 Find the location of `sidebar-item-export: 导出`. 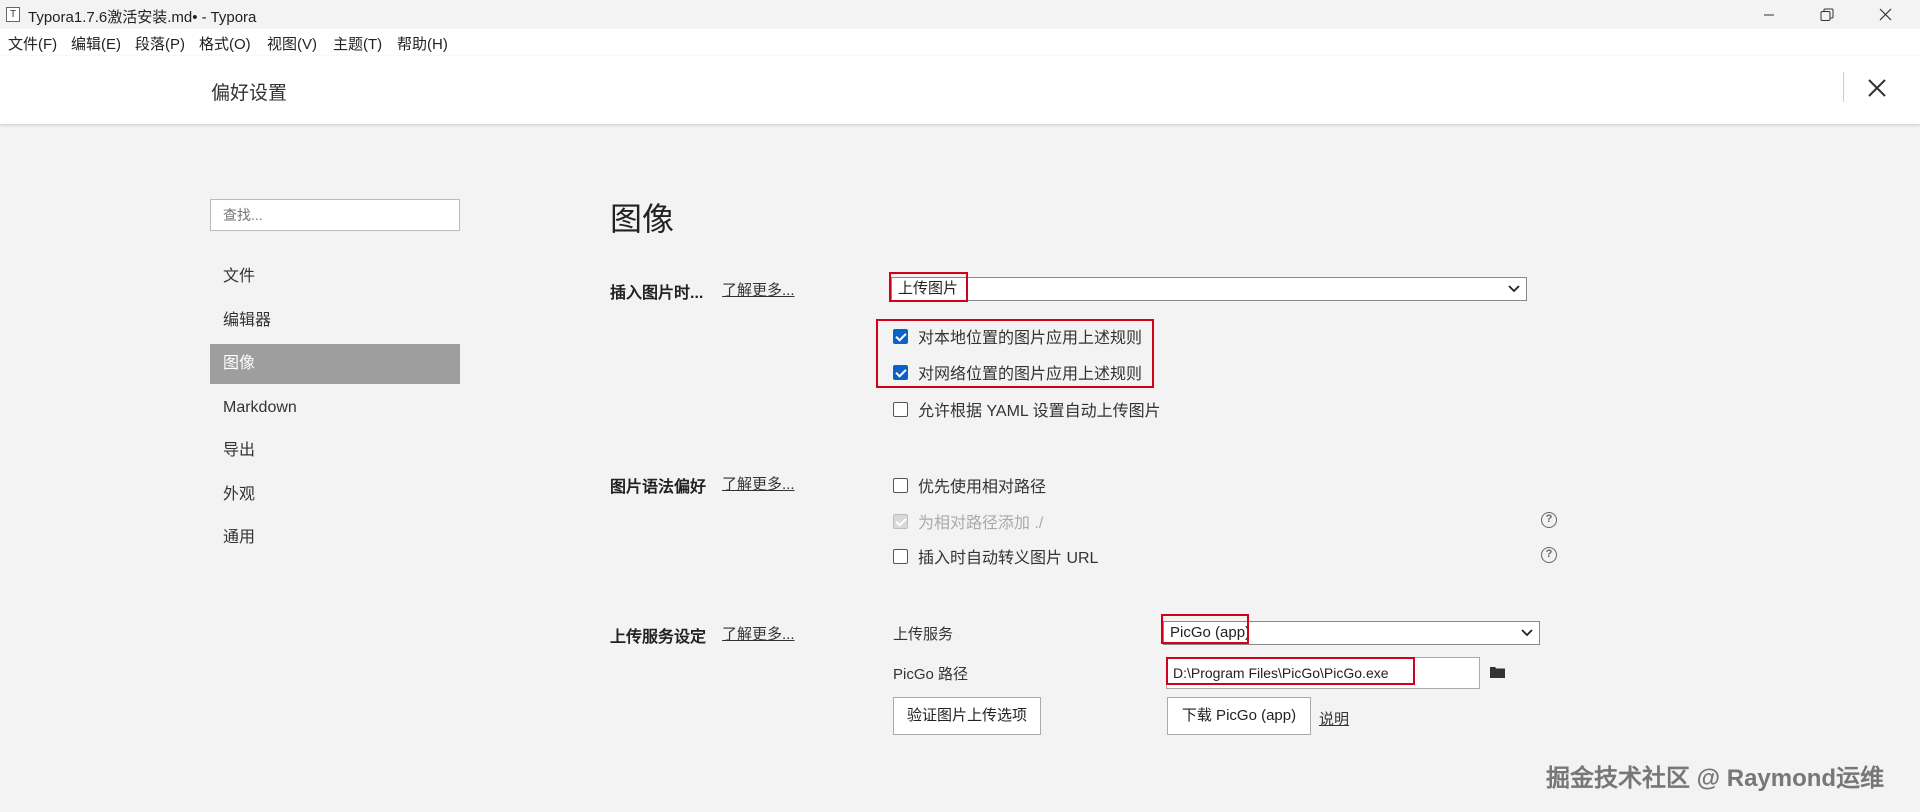

sidebar-item-export: 导出 is located at coordinates (335, 451).